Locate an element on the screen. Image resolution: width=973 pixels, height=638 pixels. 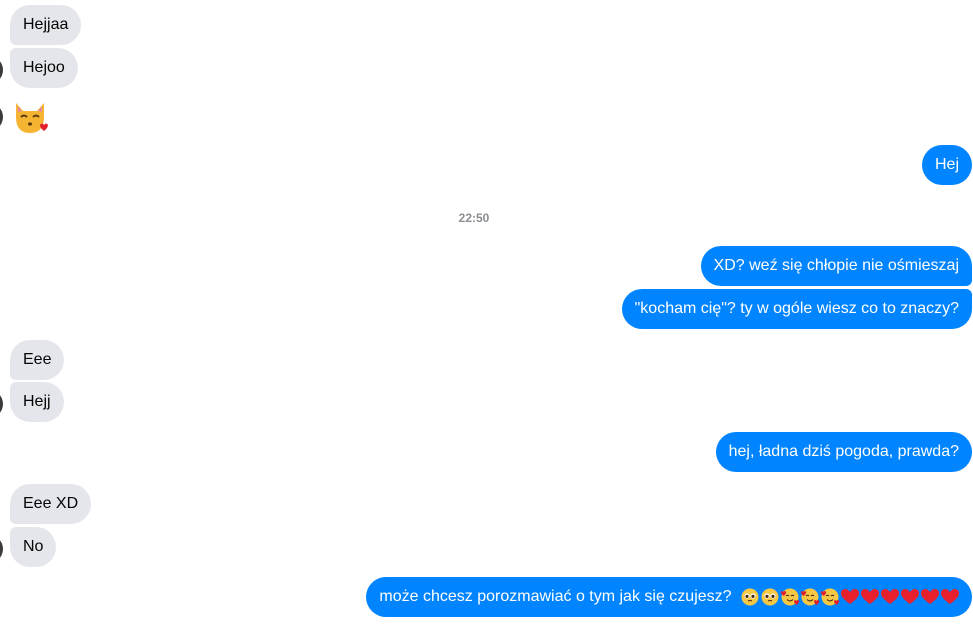
message-bubble-incoming: Eee XD is located at coordinates (51, 504).